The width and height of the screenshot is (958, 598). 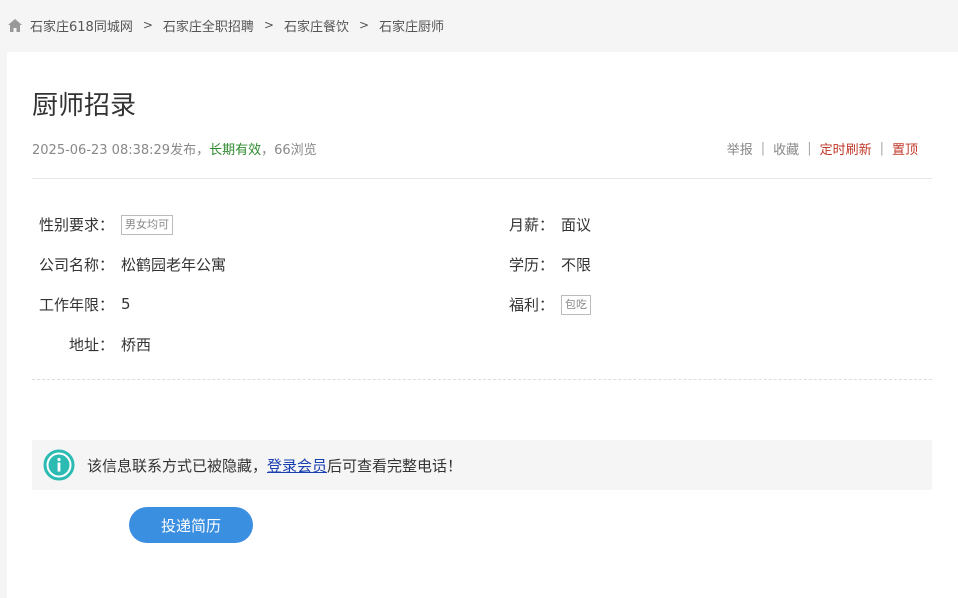 I want to click on validity-badge: 长期有效, so click(x=235, y=150).